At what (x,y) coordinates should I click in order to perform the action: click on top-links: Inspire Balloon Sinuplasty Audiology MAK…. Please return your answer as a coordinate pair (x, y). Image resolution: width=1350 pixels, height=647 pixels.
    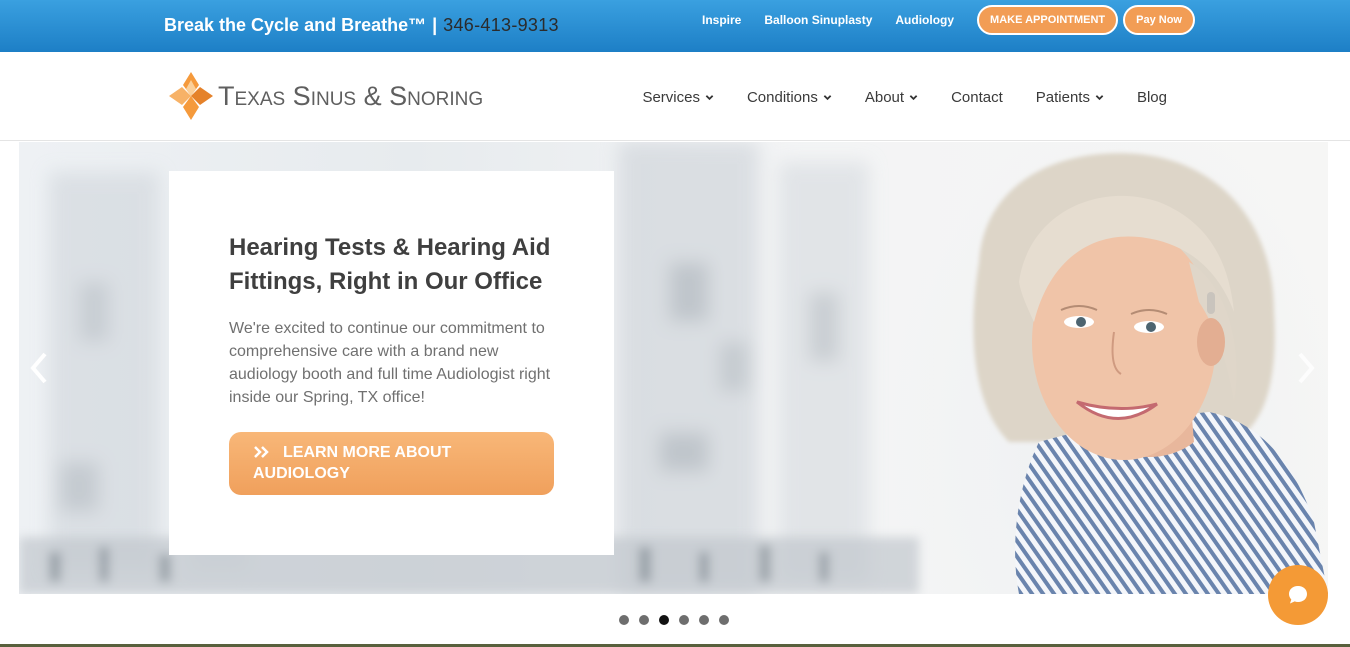
    Looking at the image, I should click on (948, 20).